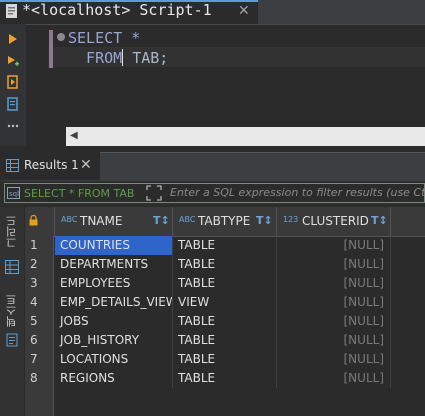 The width and height of the screenshot is (425, 416). I want to click on row-number: 5, so click(39, 321).